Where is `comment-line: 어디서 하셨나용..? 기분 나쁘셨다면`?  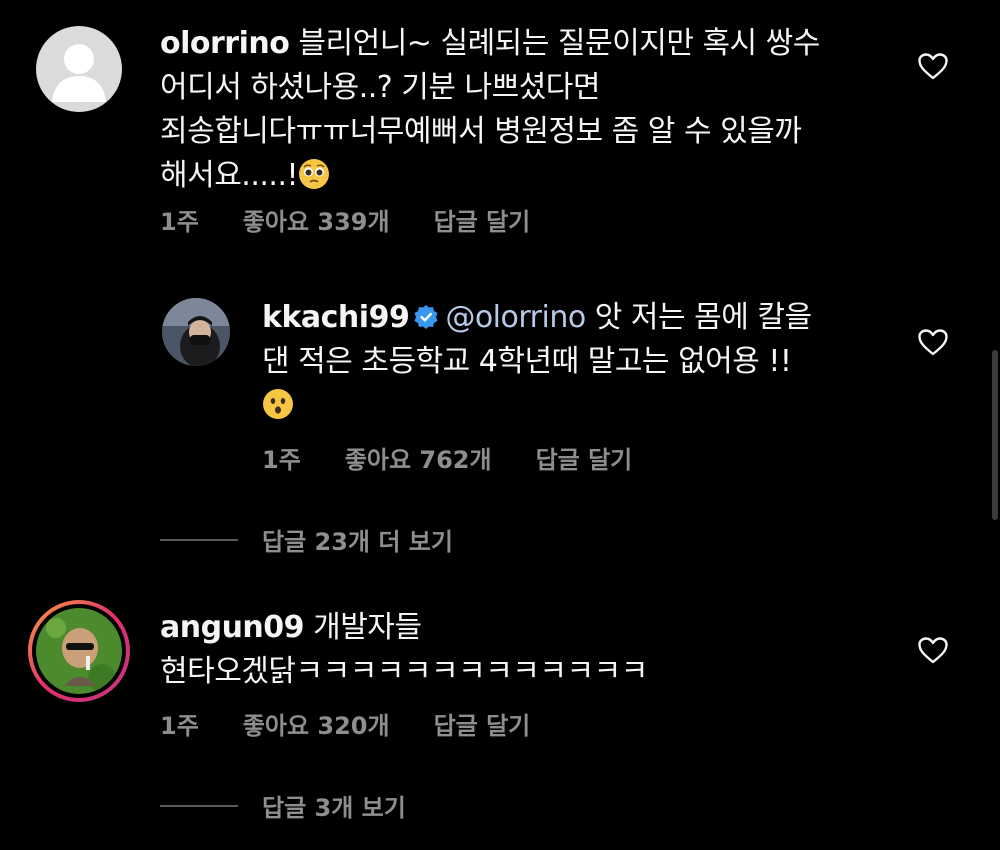
comment-line: 어디서 하셨나용..? 기분 나쁘셨다면 is located at coordinates (380, 87).